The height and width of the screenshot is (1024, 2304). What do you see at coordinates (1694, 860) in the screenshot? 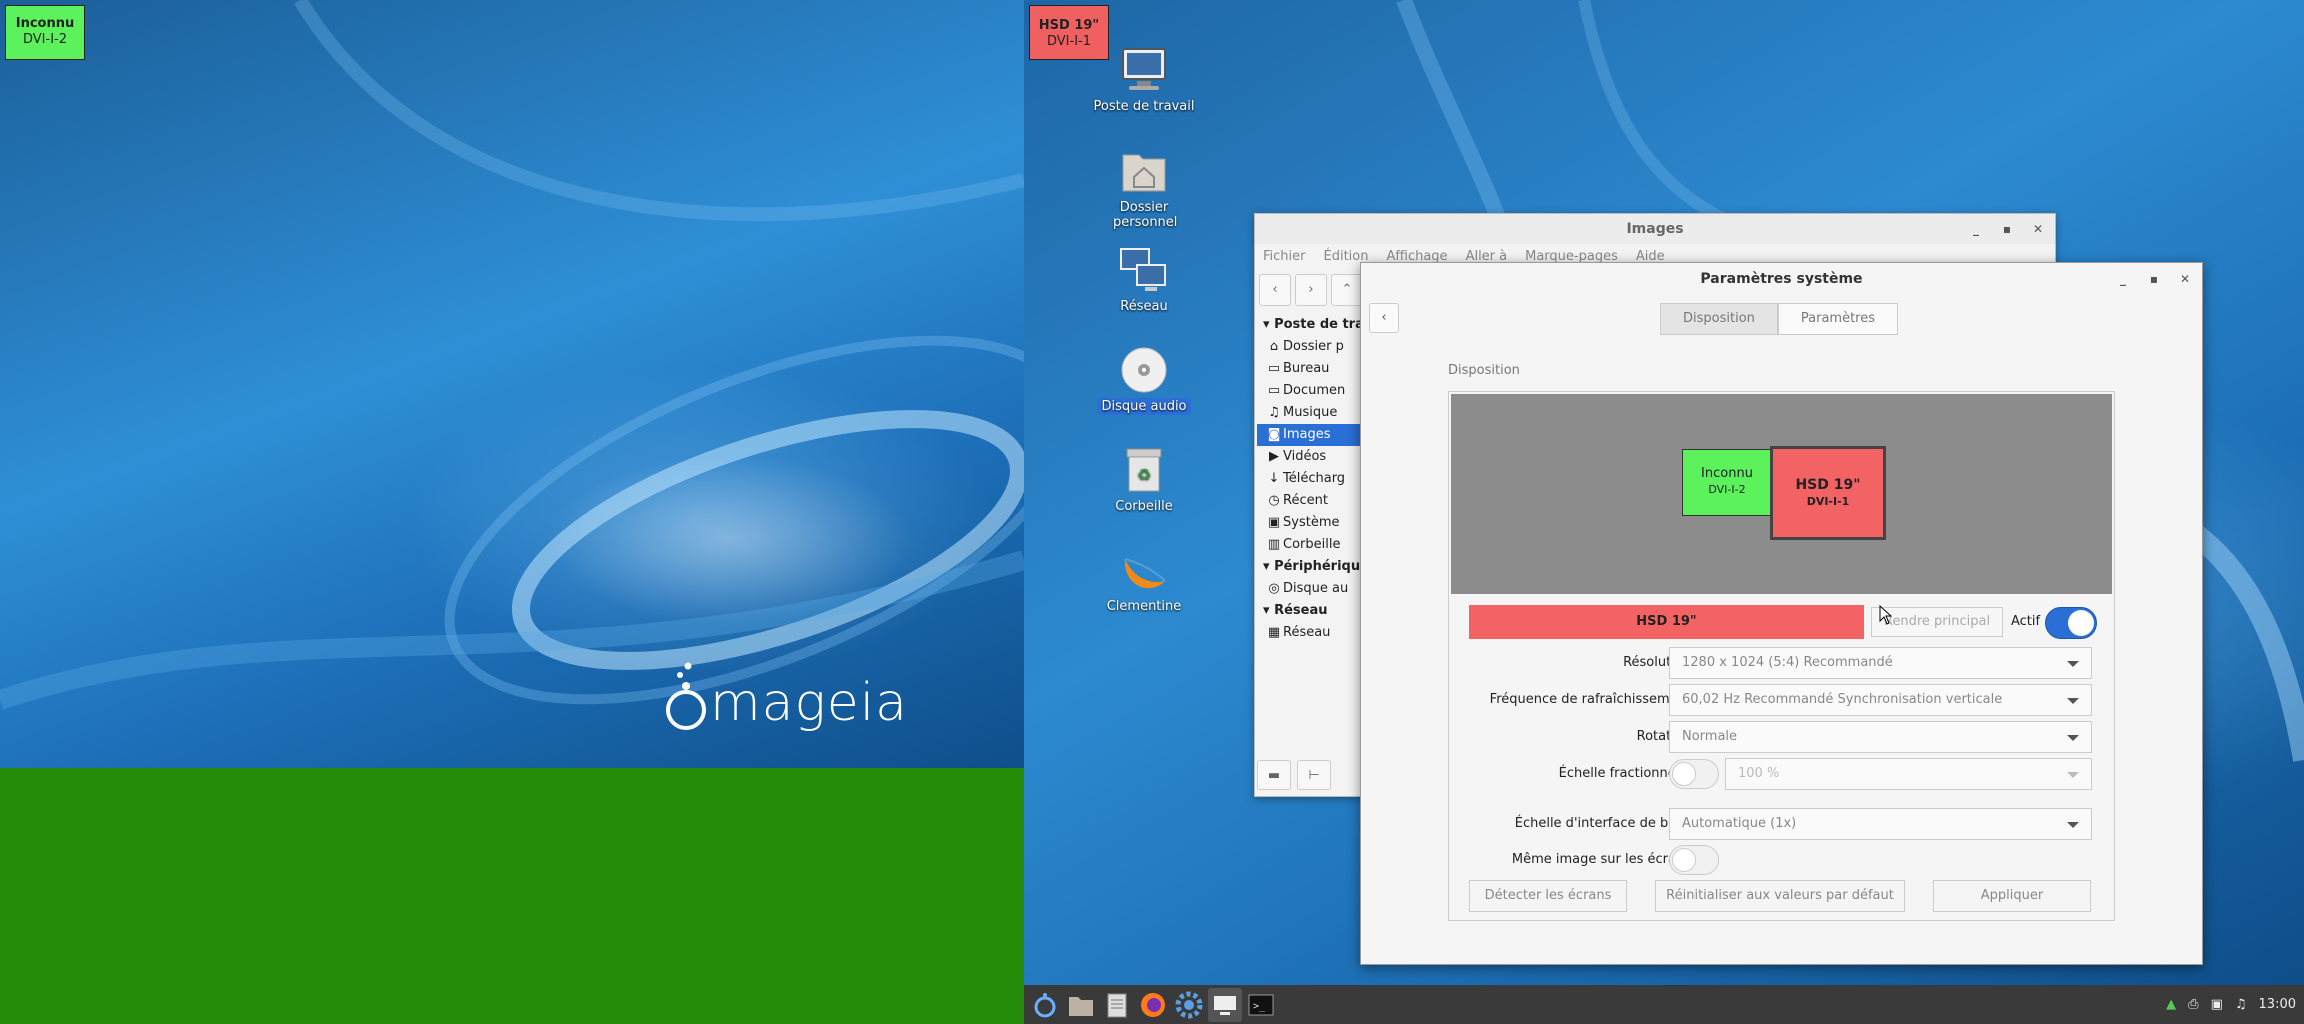
I see `mirror-toggle` at bounding box center [1694, 860].